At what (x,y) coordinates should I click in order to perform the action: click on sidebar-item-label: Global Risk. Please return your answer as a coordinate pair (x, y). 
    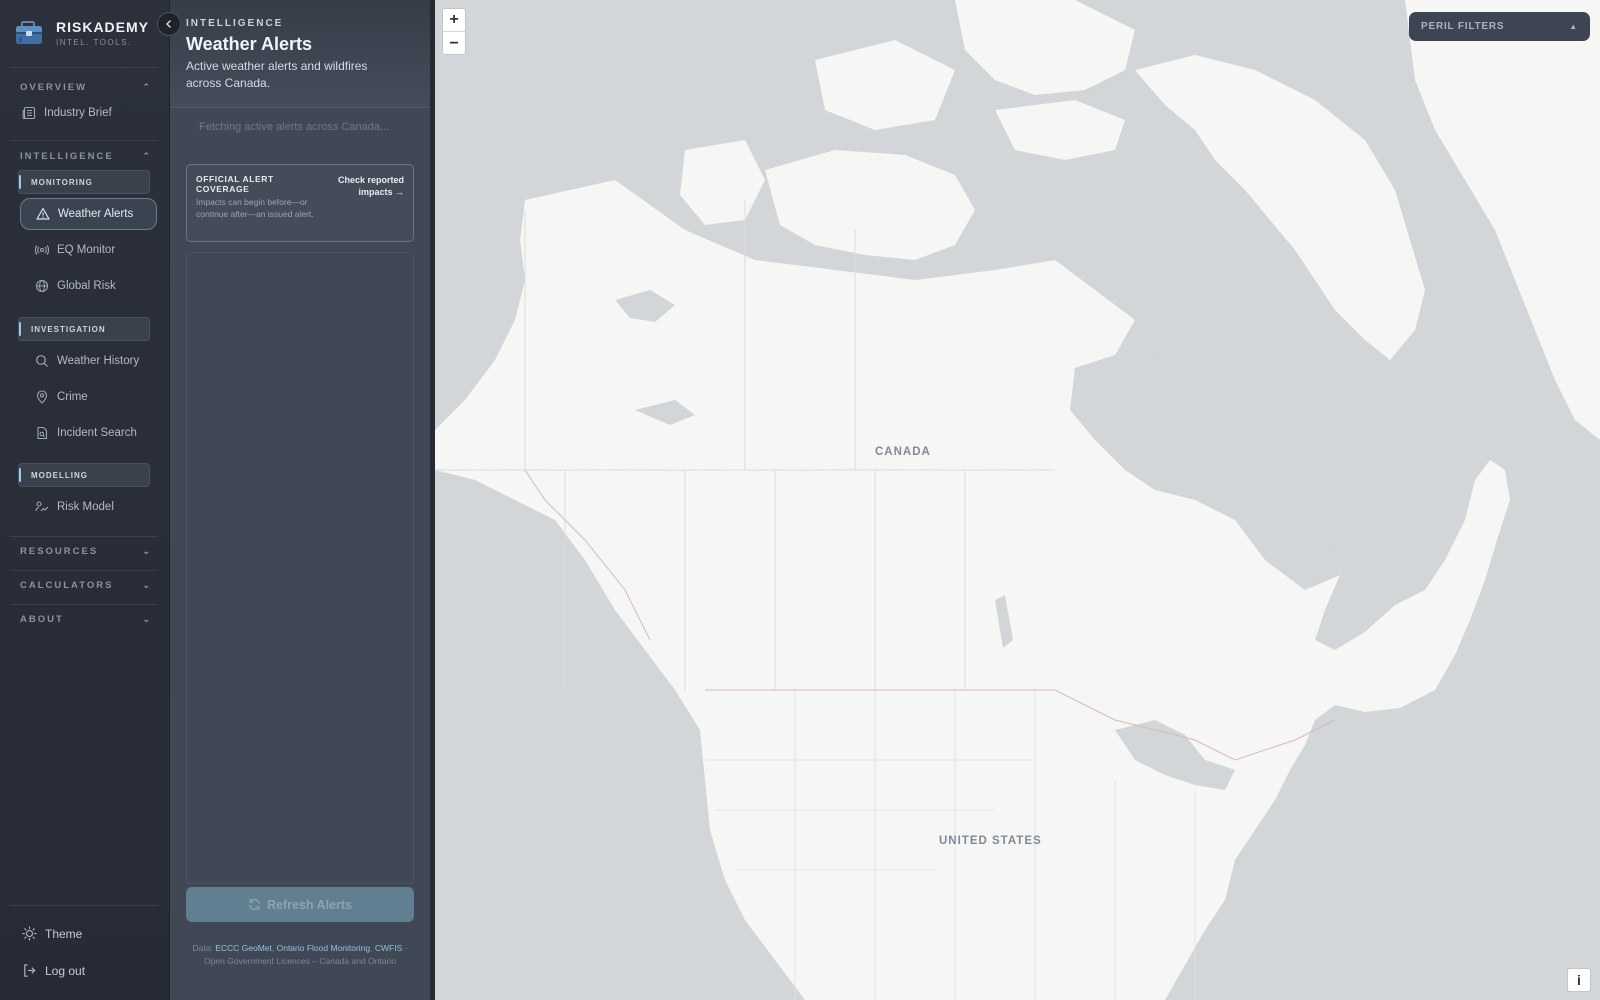
    Looking at the image, I should click on (86, 286).